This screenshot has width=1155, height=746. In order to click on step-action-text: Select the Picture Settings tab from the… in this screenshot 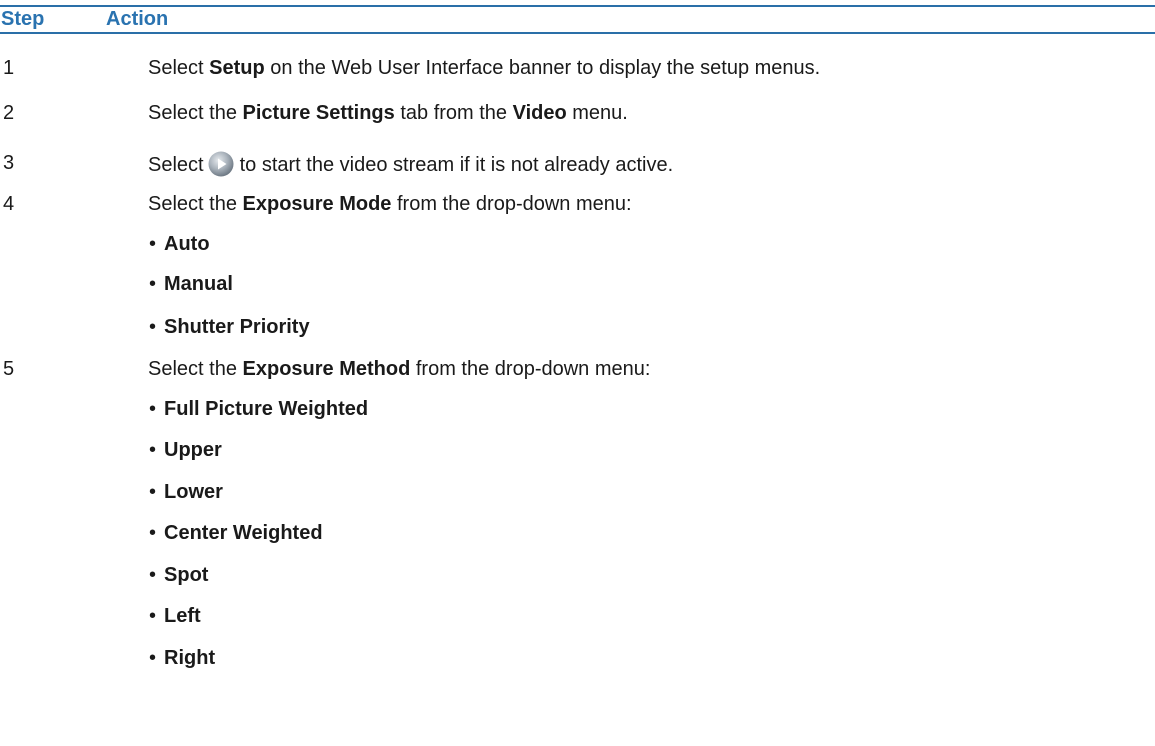, I will do `click(388, 113)`.